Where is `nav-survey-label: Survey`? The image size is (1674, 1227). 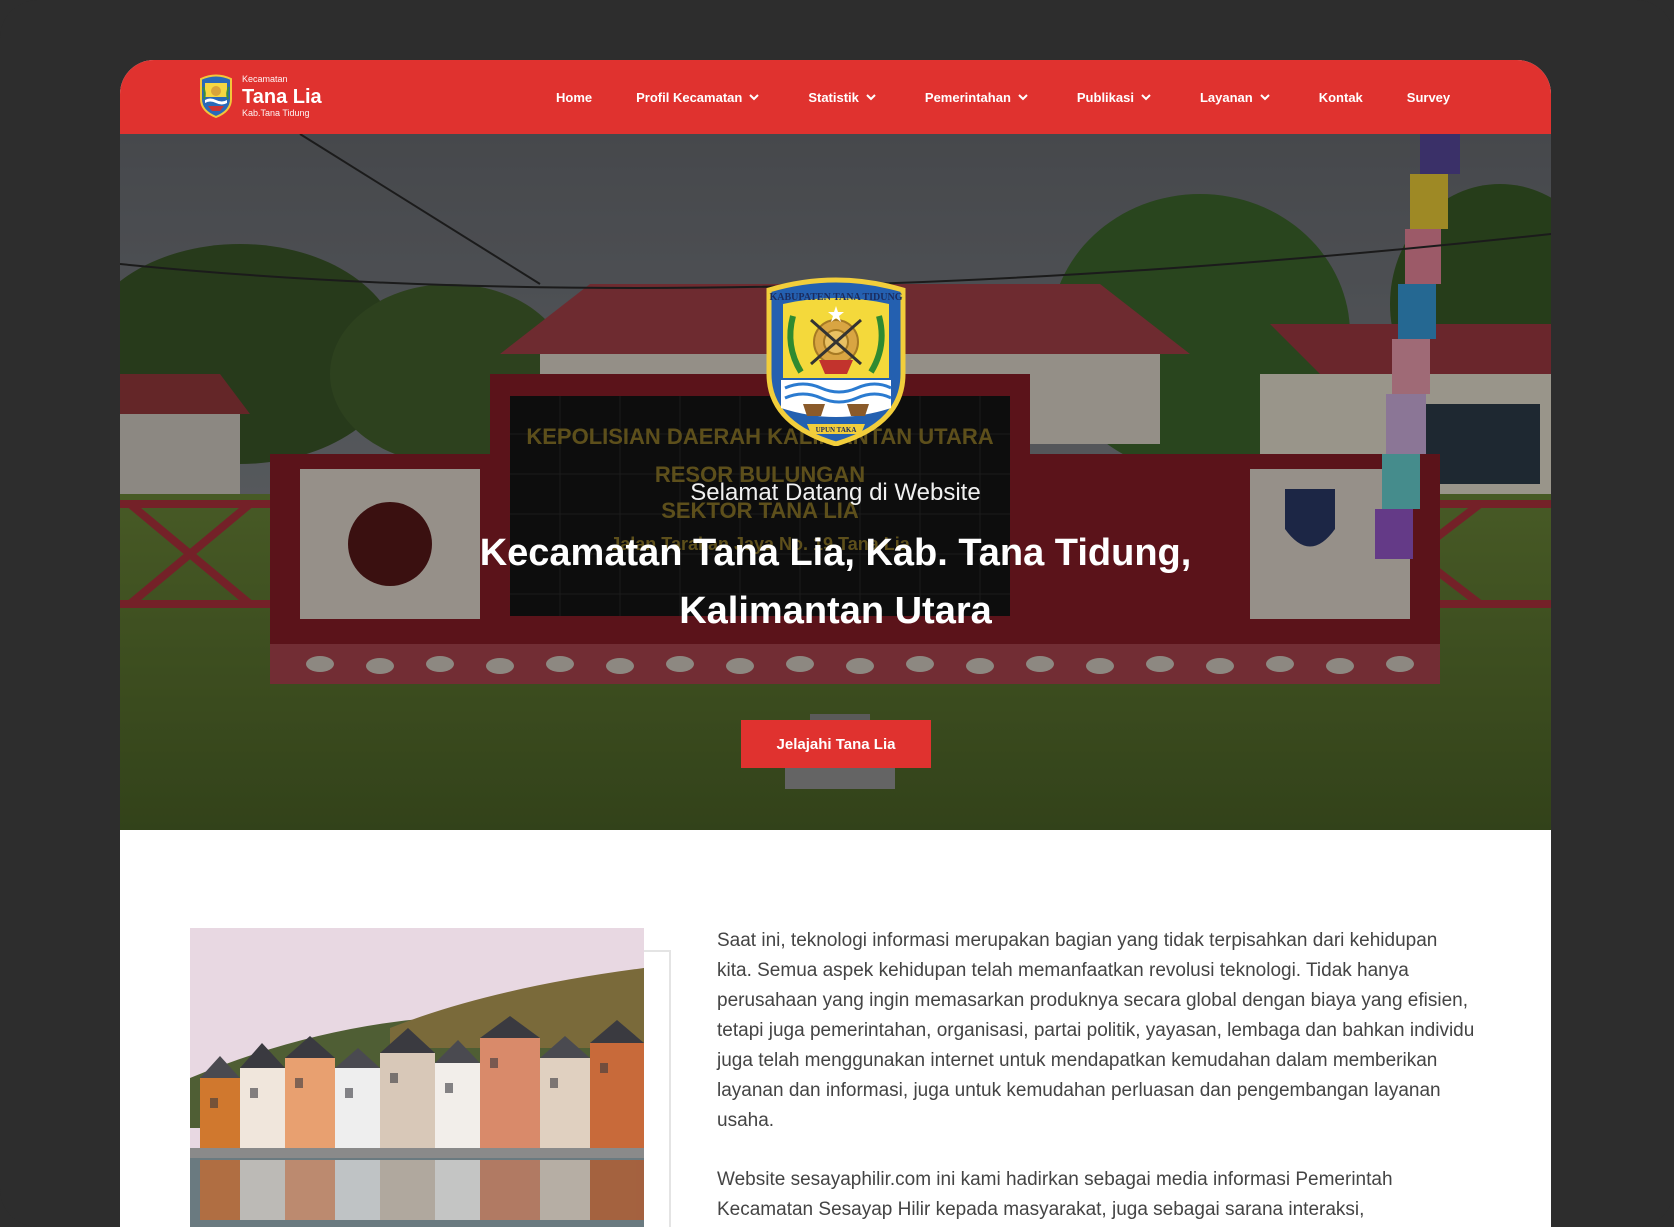 nav-survey-label: Survey is located at coordinates (1428, 97).